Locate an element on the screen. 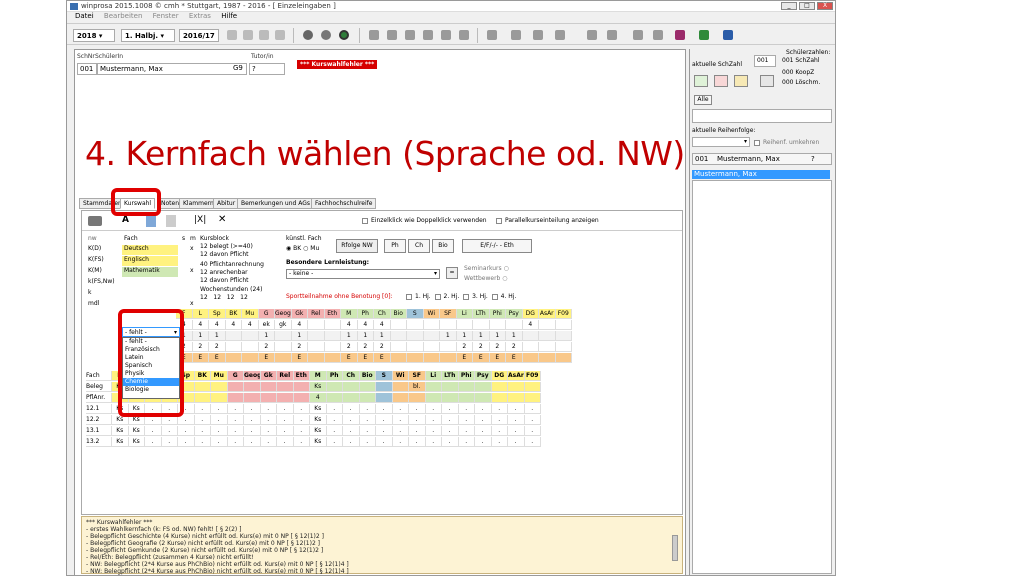 This screenshot has width=1024, height=576. stack-icon is located at coordinates (428, 35).